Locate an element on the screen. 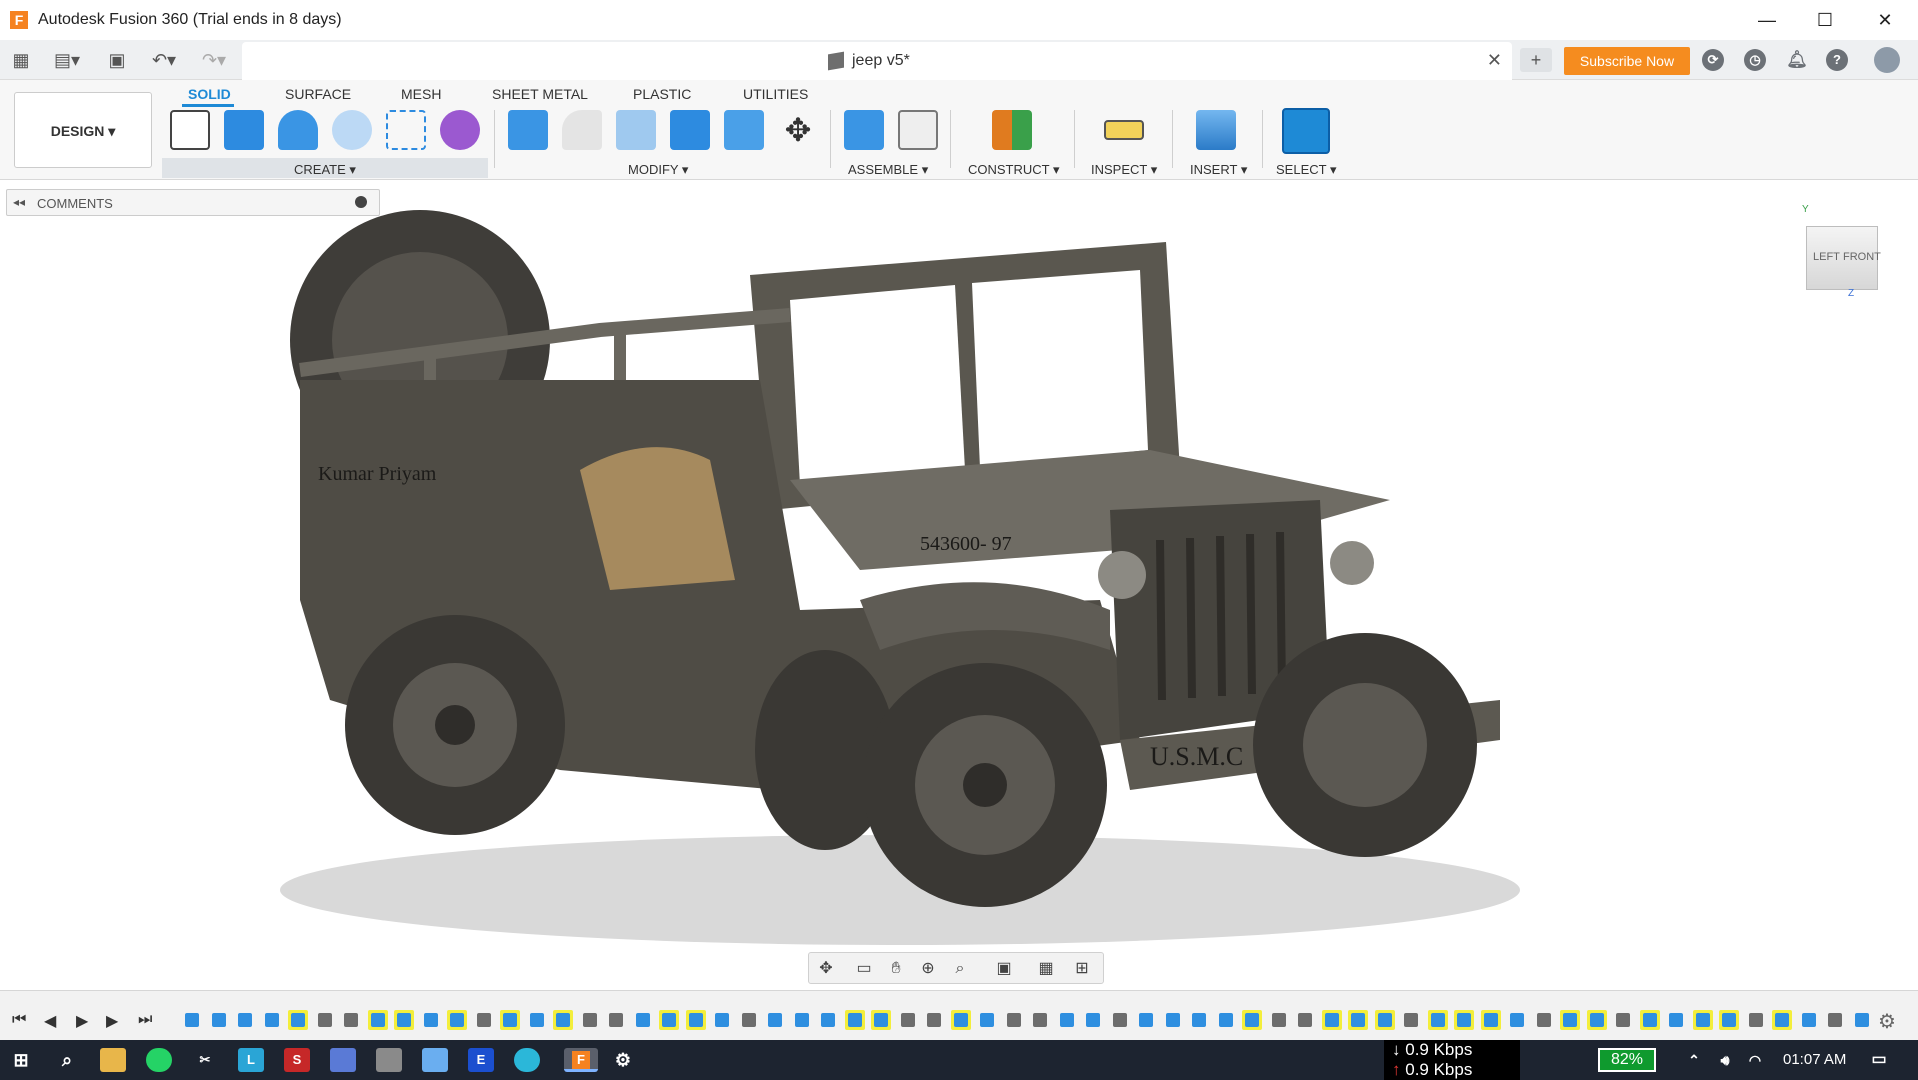 The image size is (1918, 1080). timeline-play-icon: ▶ is located at coordinates (82, 1021).